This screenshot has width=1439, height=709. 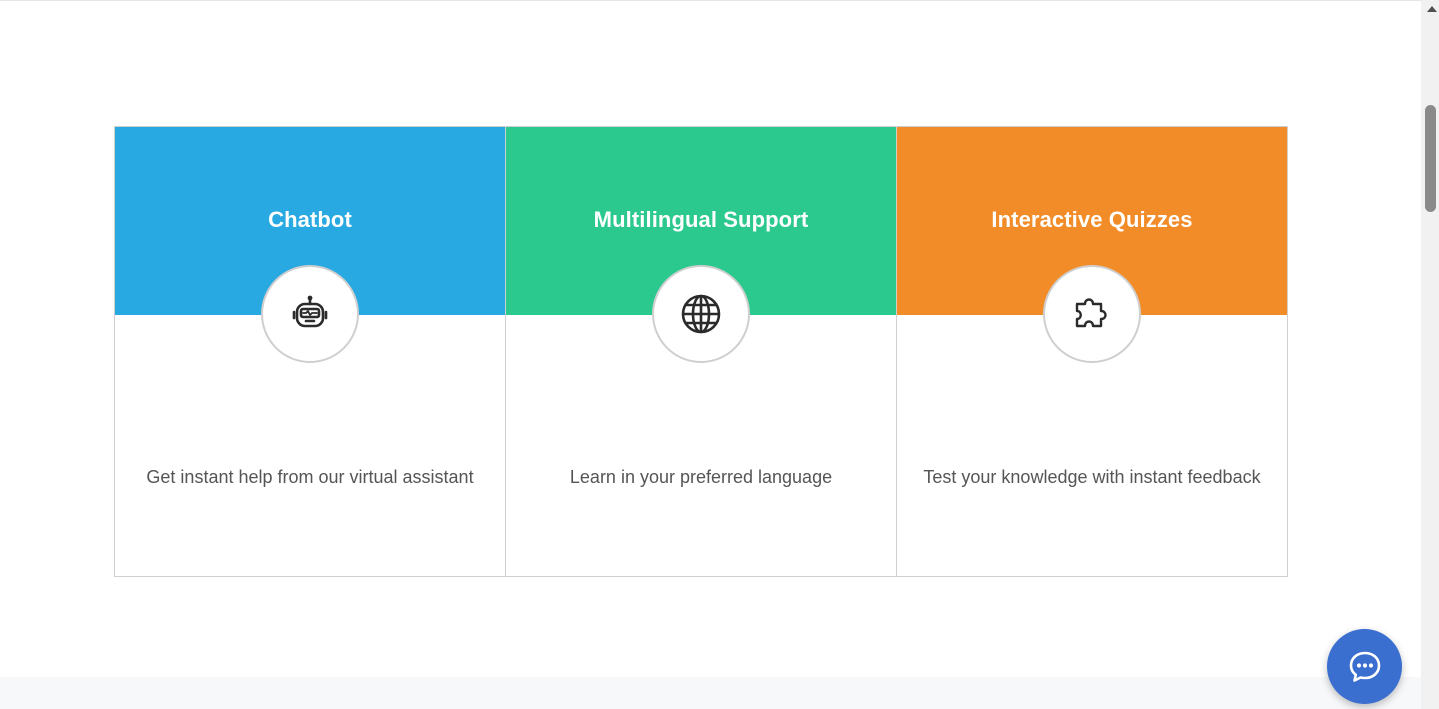 What do you see at coordinates (1092, 219) in the screenshot?
I see `card-title: Interactive Quizzes` at bounding box center [1092, 219].